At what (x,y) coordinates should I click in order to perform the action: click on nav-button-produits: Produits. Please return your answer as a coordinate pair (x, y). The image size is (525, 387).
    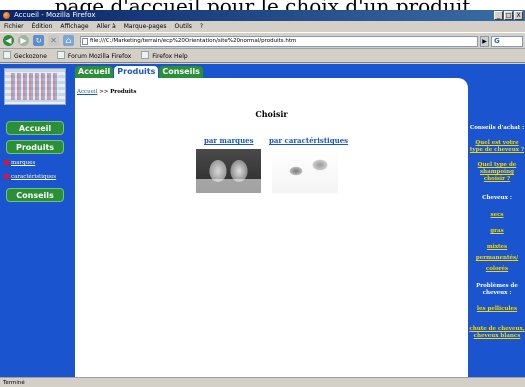
    Looking at the image, I should click on (35, 147).